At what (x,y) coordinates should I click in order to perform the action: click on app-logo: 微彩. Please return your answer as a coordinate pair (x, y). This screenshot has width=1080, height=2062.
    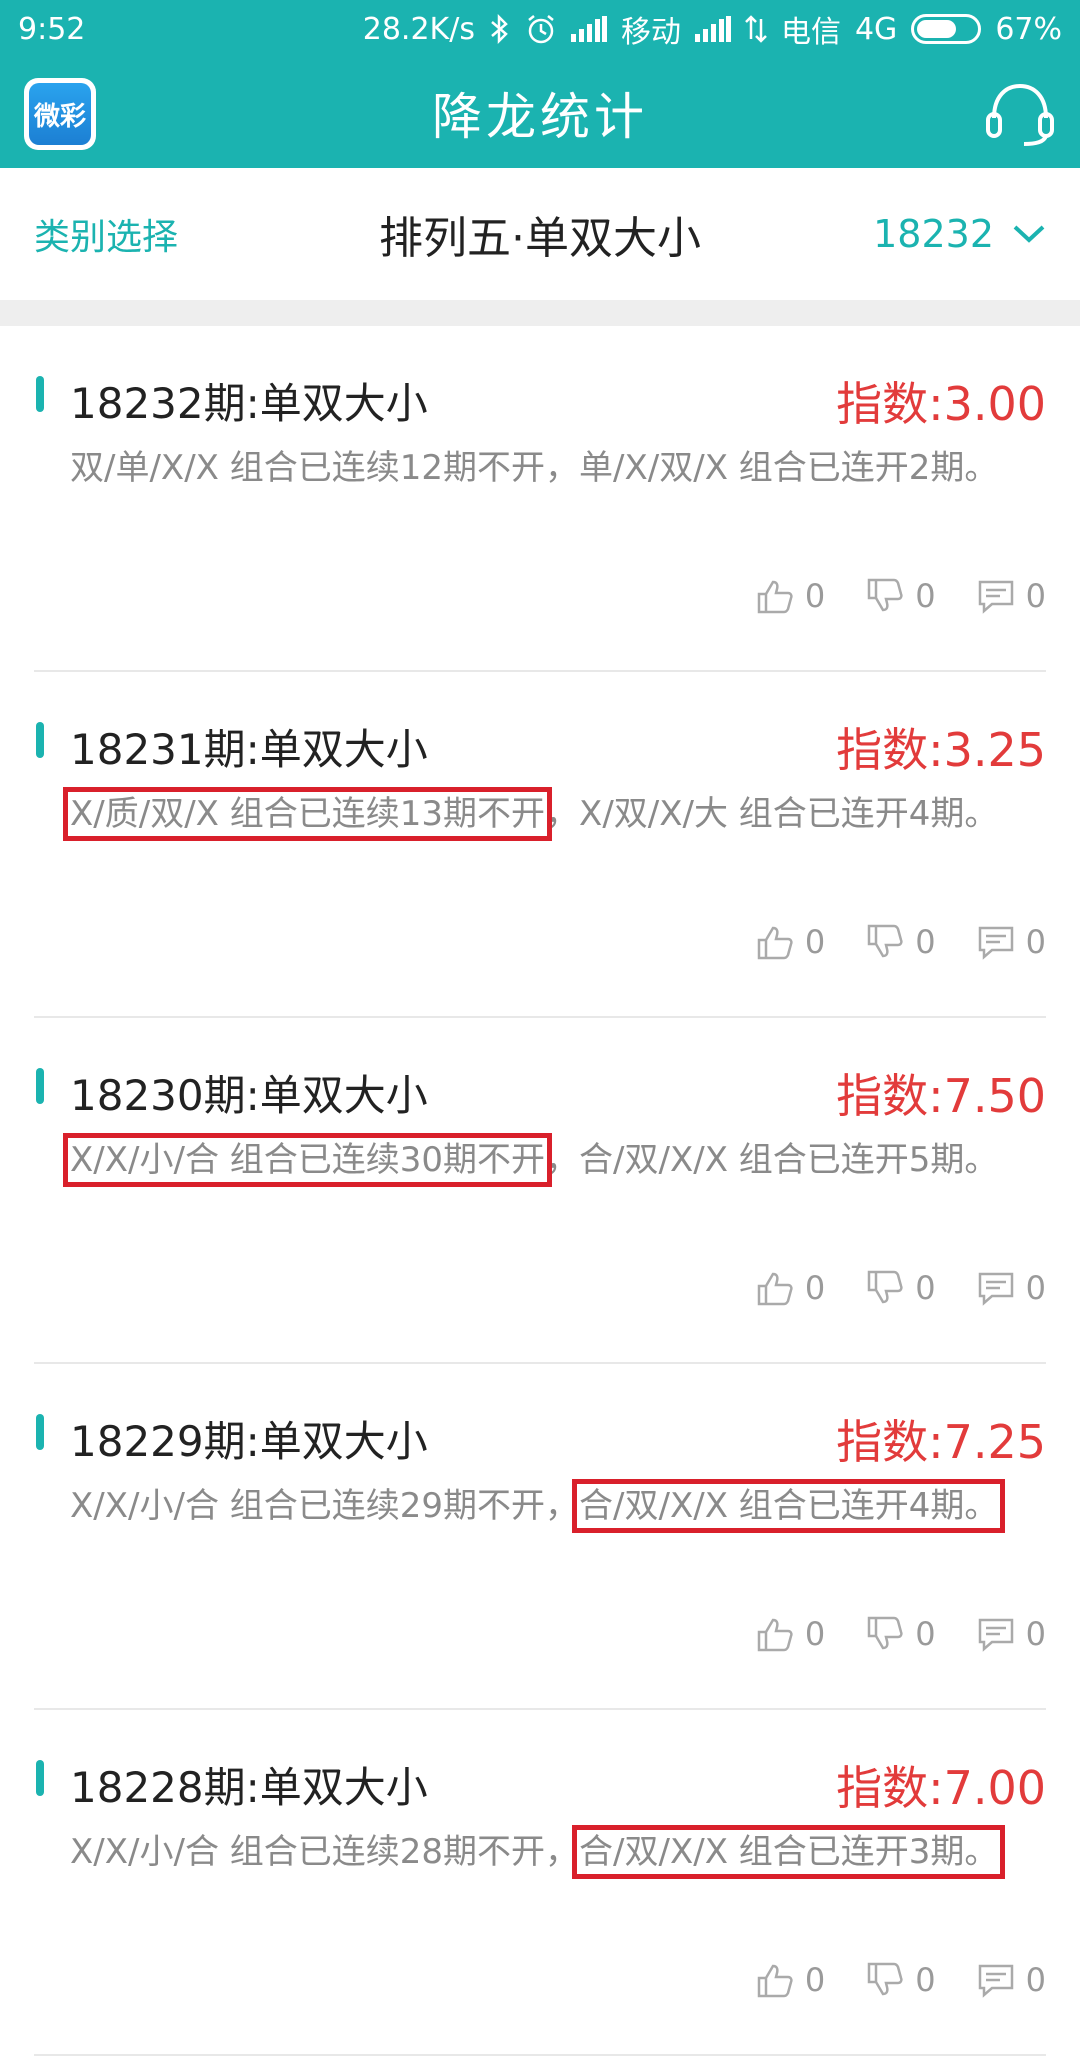
    Looking at the image, I should click on (60, 114).